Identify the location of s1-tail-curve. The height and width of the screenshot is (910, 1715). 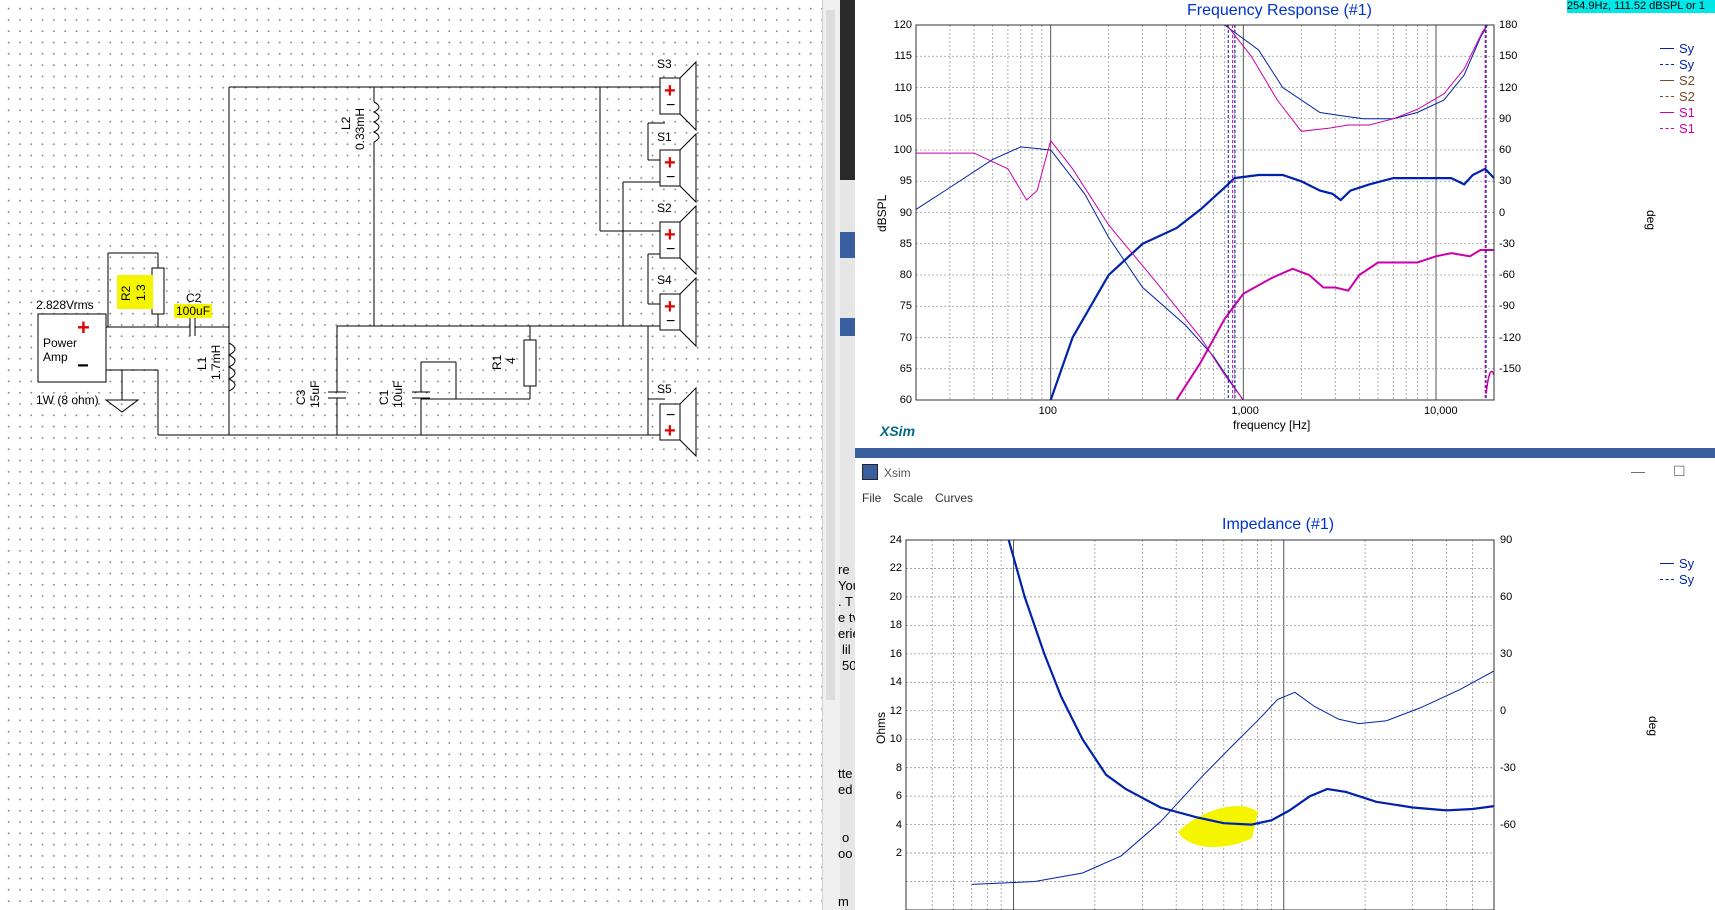
(1490, 382).